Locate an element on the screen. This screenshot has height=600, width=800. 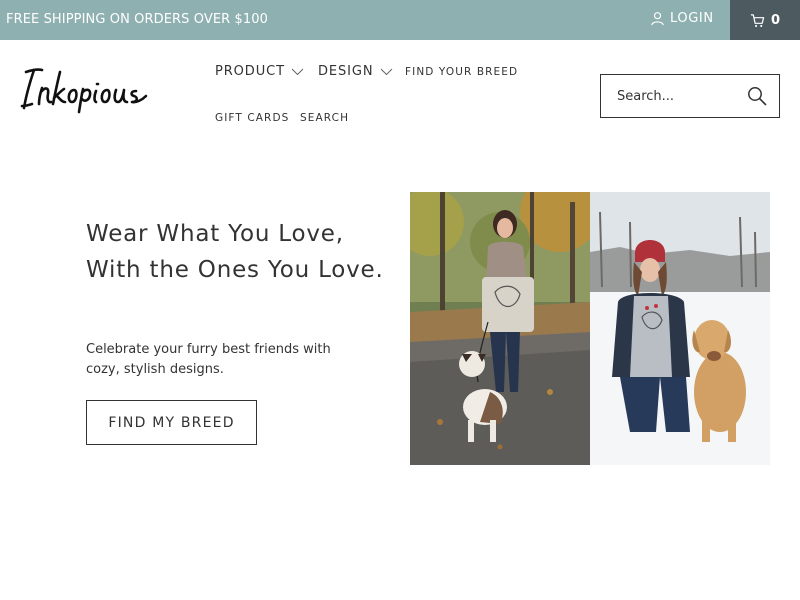
cart-count: 0 is located at coordinates (775, 20).